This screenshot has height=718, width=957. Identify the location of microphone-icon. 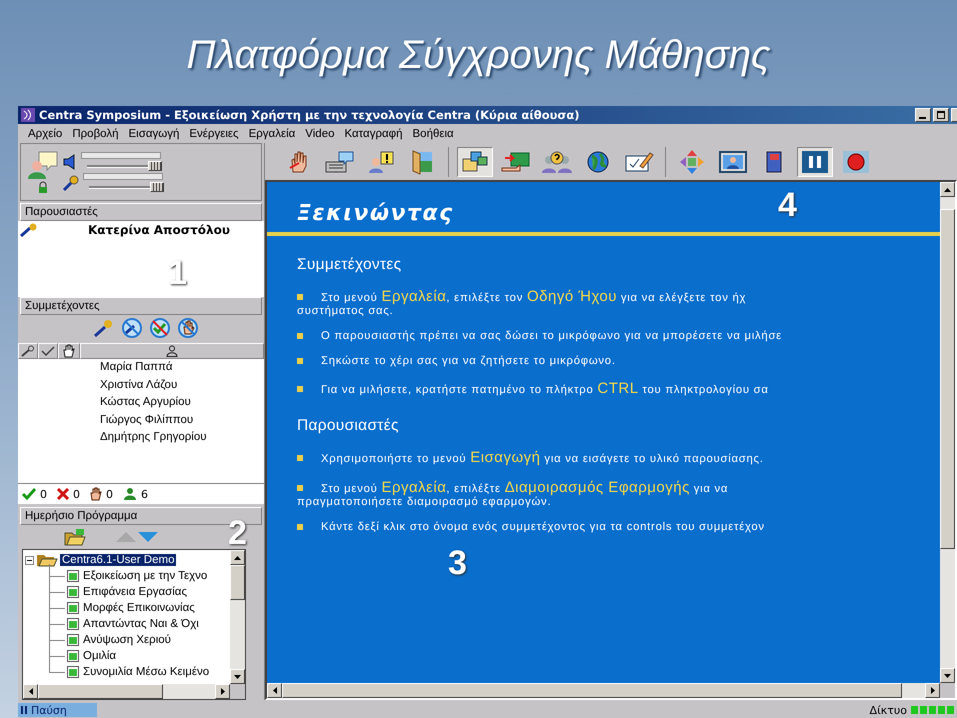
(104, 328).